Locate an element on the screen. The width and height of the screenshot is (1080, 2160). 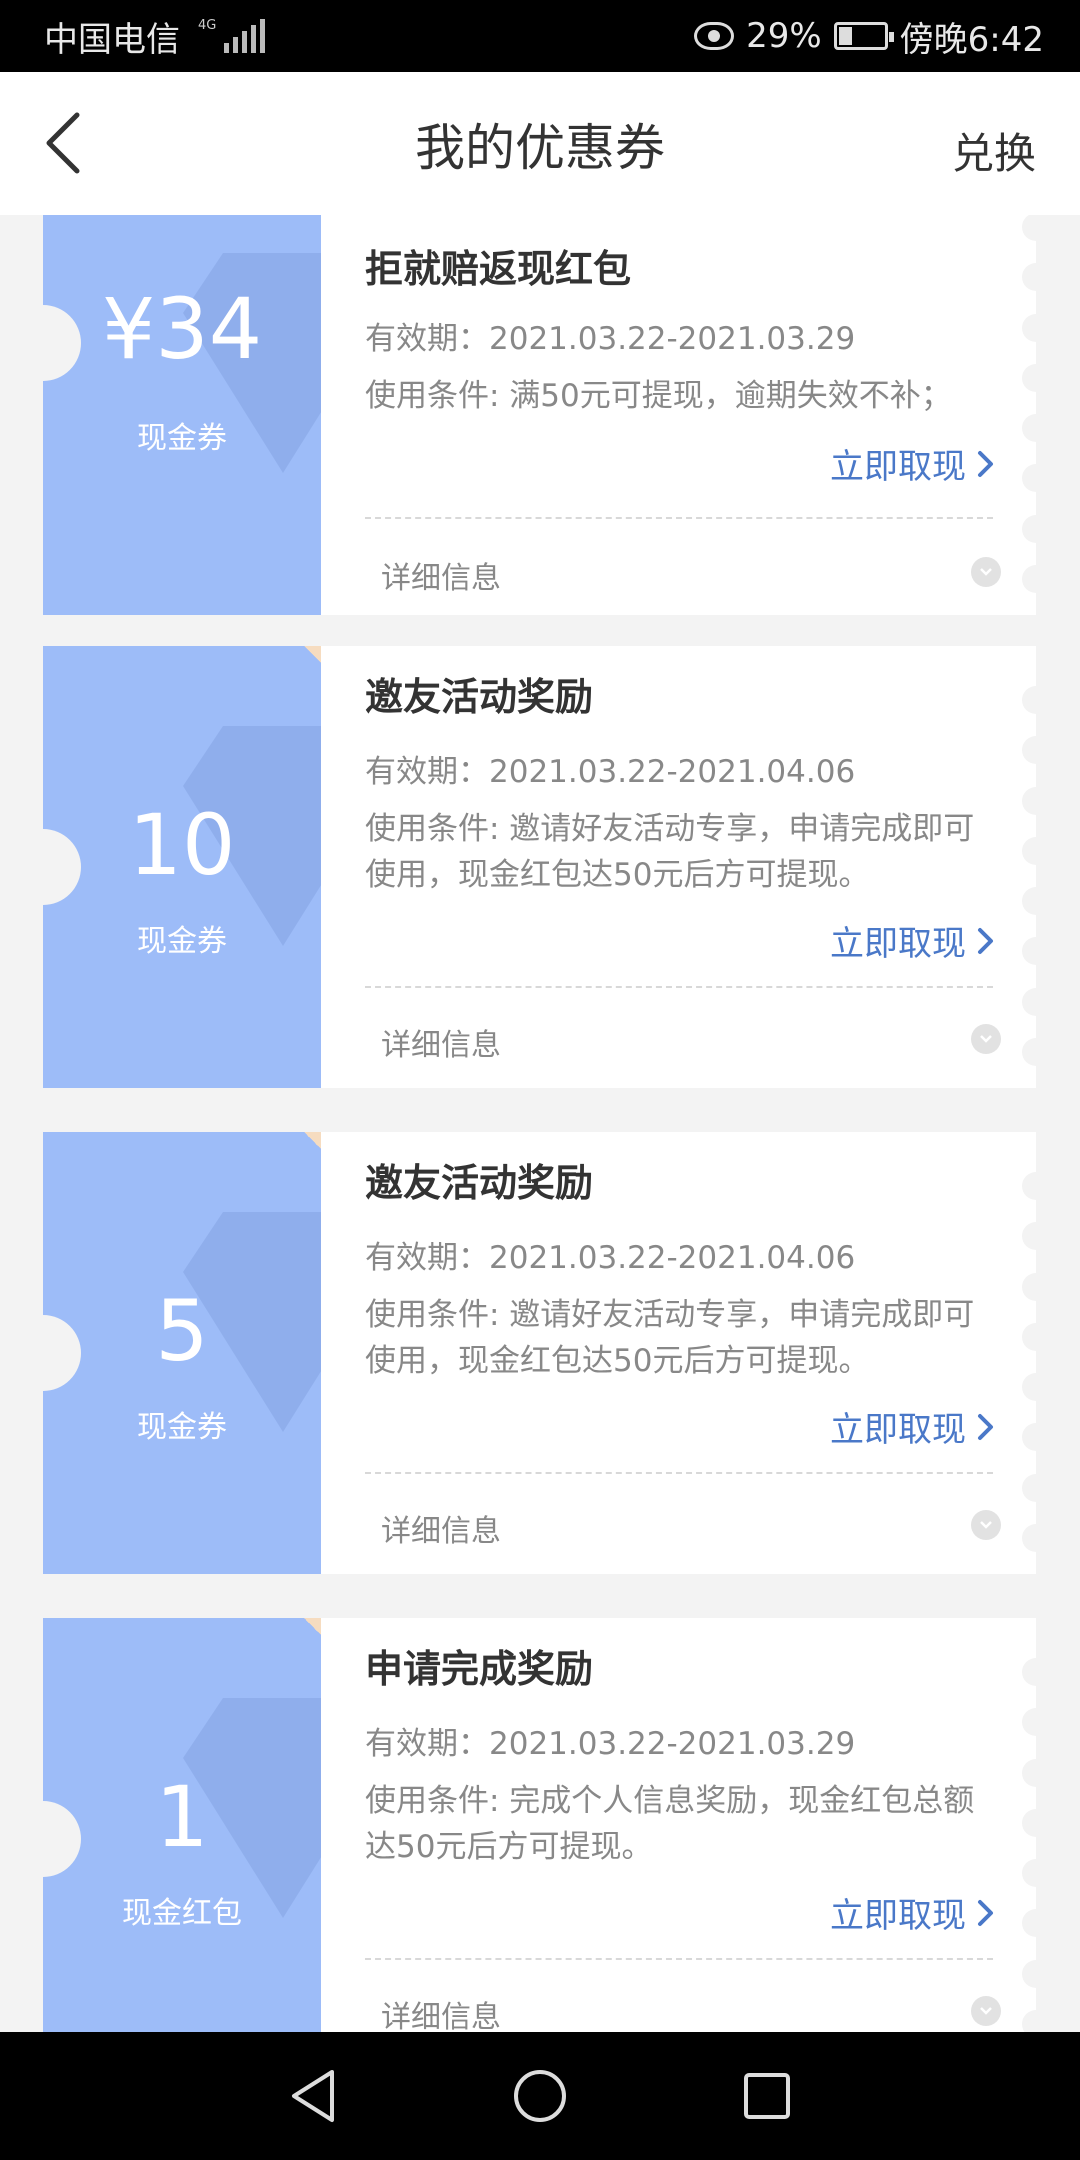
system-nav-bar is located at coordinates (540, 2096).